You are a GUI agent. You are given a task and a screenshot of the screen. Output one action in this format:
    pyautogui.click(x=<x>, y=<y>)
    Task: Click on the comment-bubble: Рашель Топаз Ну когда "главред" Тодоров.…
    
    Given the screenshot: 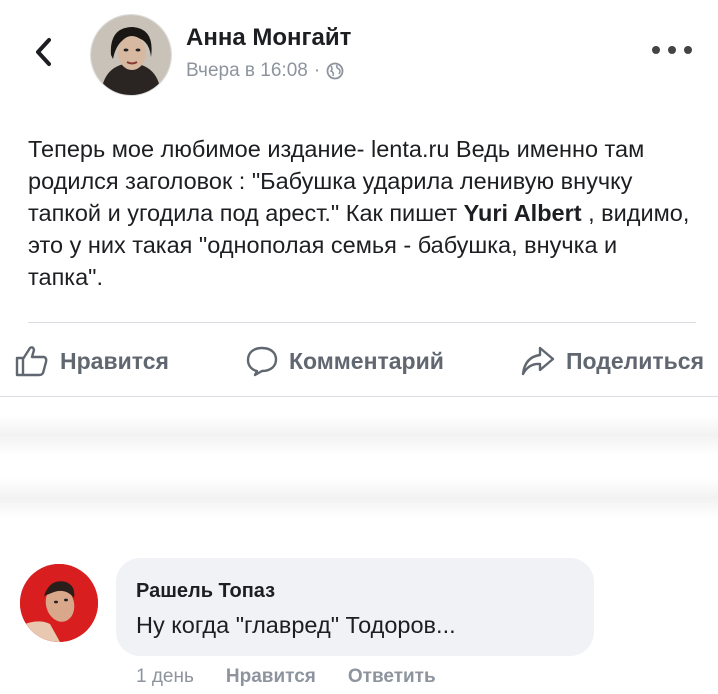 What is the action you would take?
    pyautogui.click(x=355, y=607)
    